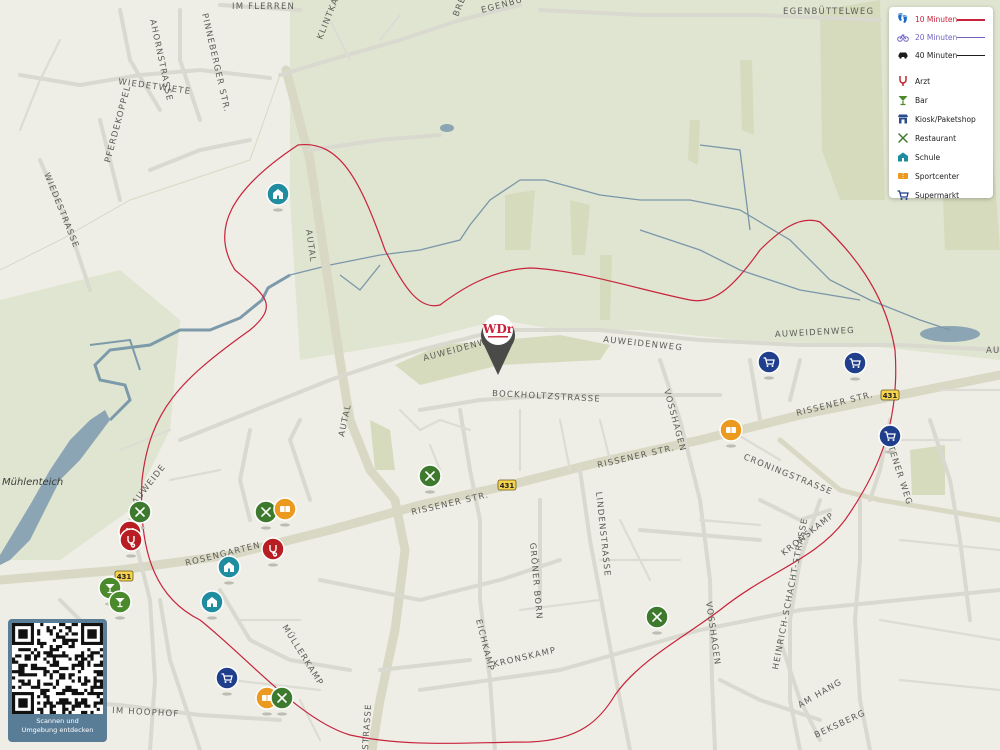 Image resolution: width=1000 pixels, height=750 pixels. Describe the element at coordinates (903, 195) in the screenshot. I see `cart-icon` at that location.